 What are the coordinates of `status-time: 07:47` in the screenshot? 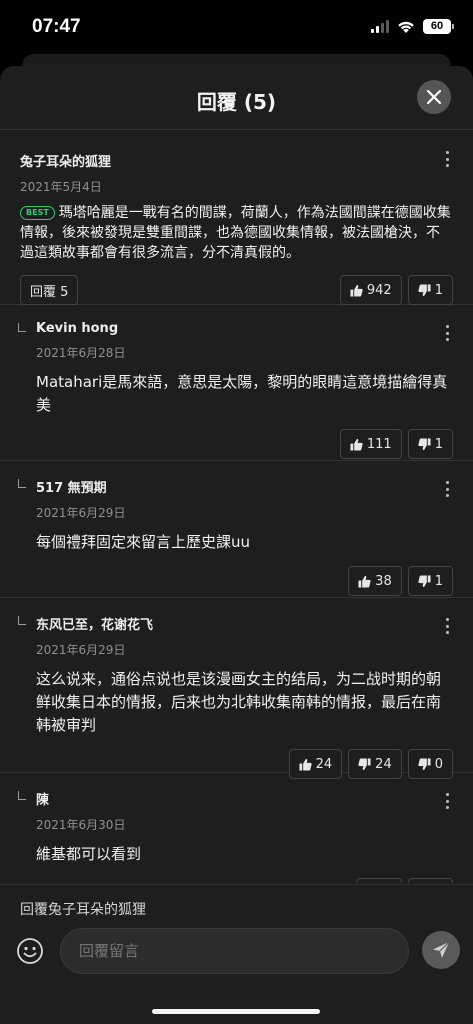 It's located at (56, 26).